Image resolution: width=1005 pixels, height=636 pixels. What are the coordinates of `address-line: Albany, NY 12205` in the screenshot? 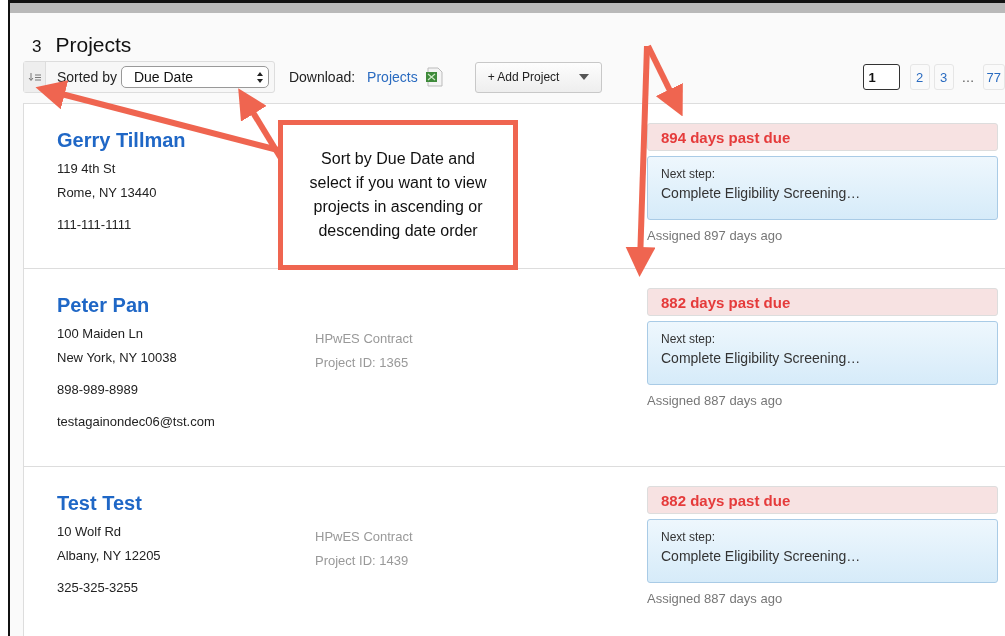 It's located at (109, 556).